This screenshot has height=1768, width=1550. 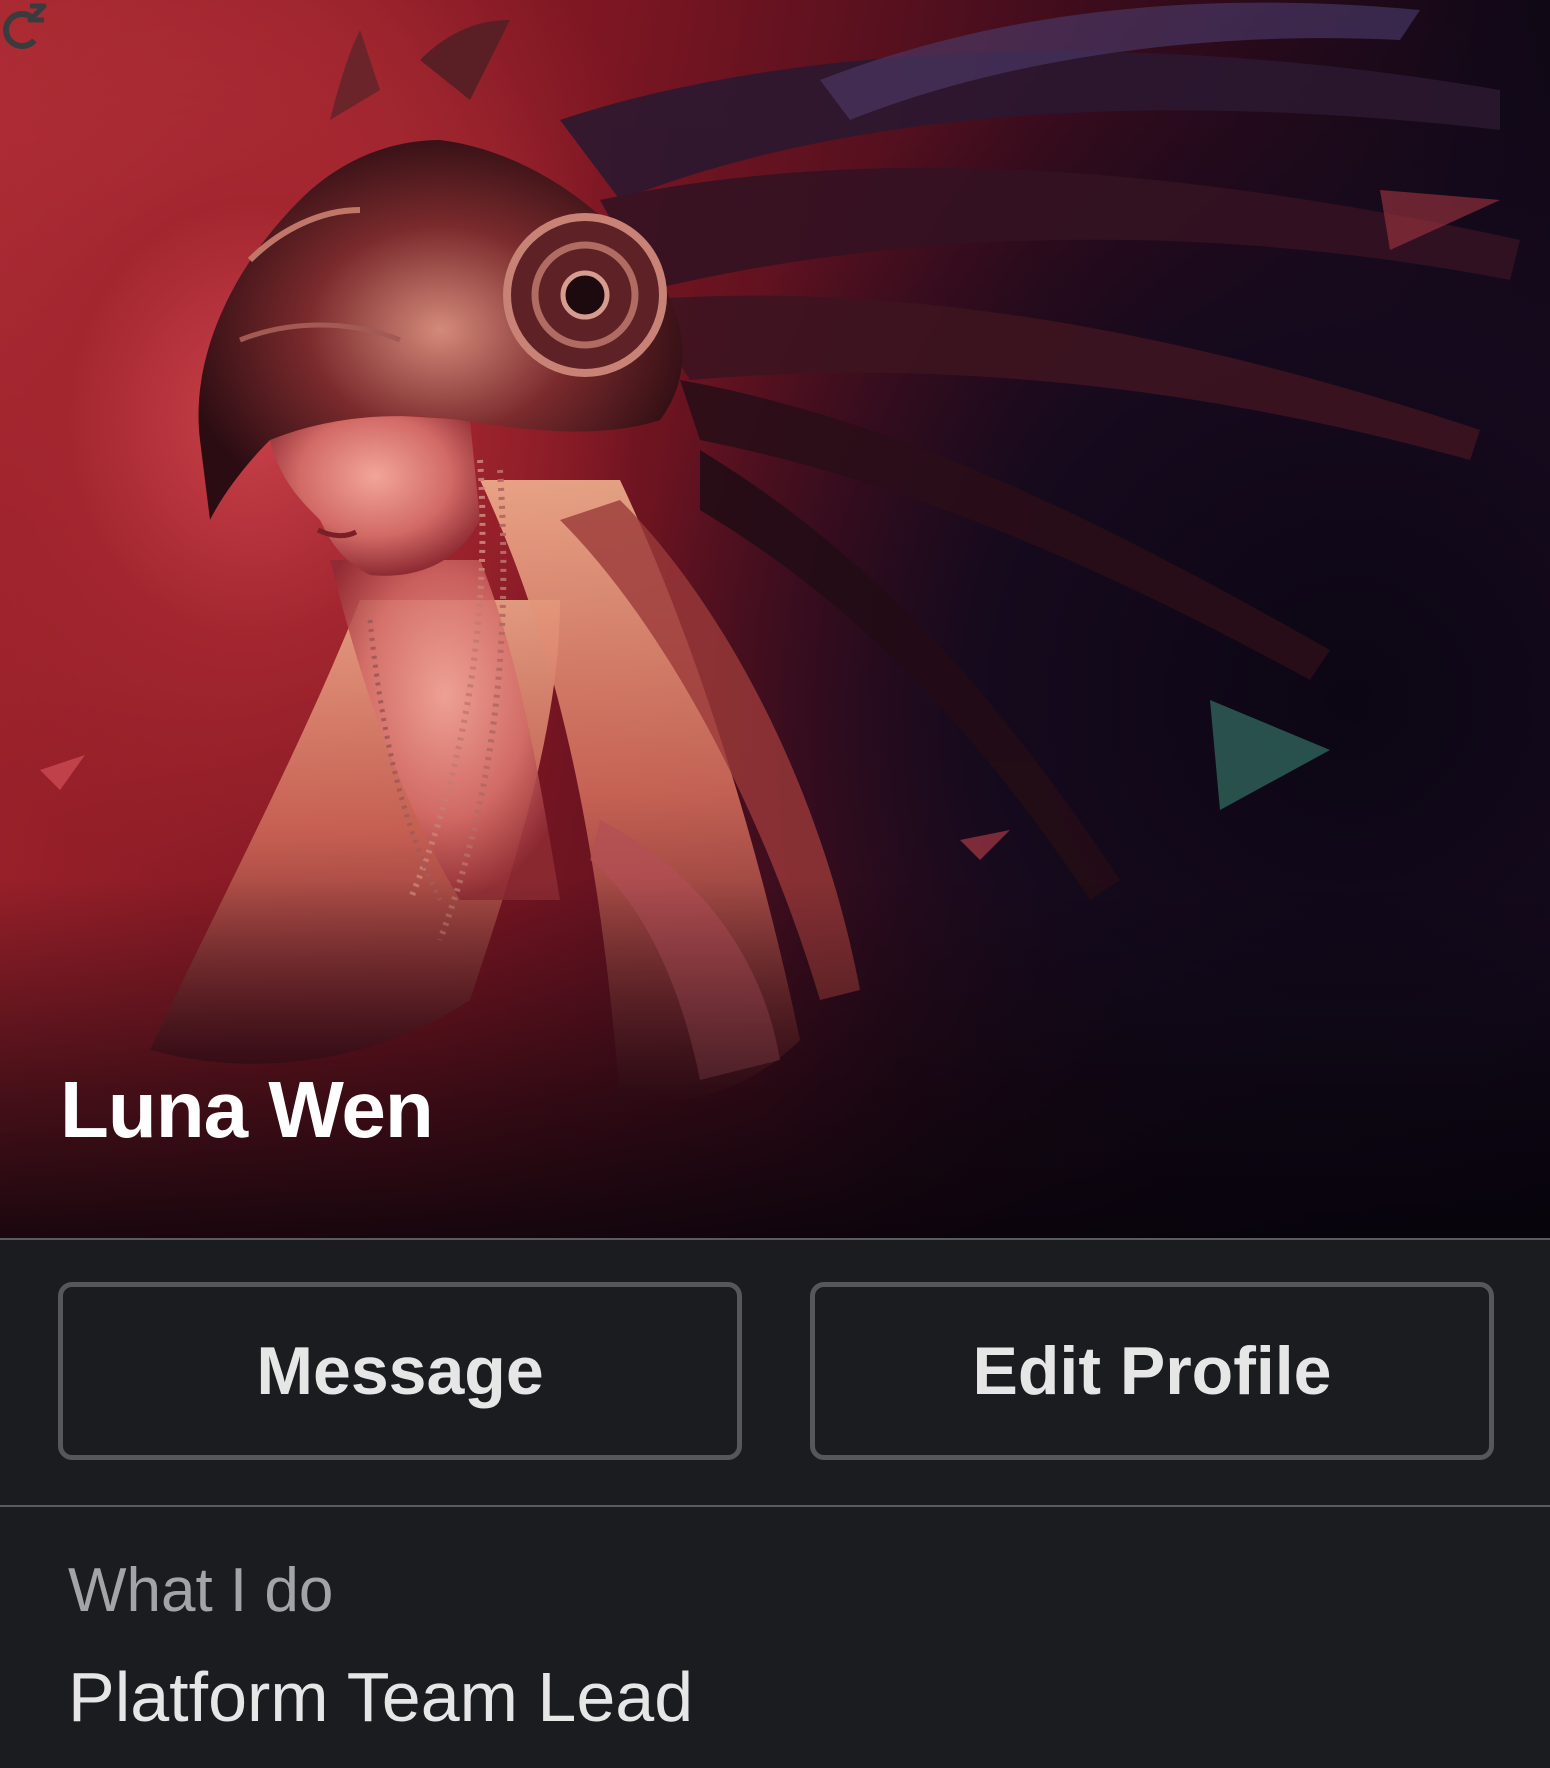 What do you see at coordinates (775, 1506) in the screenshot?
I see `divider-bottom` at bounding box center [775, 1506].